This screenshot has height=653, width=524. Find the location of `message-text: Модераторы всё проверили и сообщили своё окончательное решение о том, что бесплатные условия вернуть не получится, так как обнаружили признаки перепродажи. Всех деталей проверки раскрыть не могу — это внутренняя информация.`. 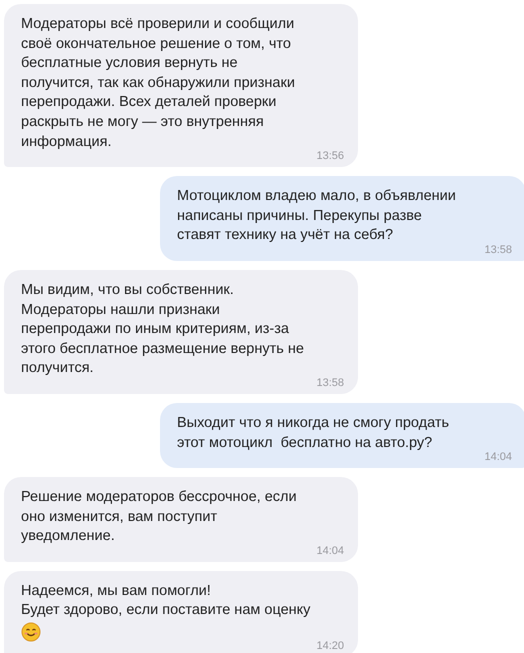

message-text: Модераторы всё проверили и сообщили своё окончательное решение о том, что бесплатные условия вернуть не получится, так как обнаружили признаки перепродажи. Всех деталей проверки раскрыть не могу — это внутренняя информация. is located at coordinates (158, 83).